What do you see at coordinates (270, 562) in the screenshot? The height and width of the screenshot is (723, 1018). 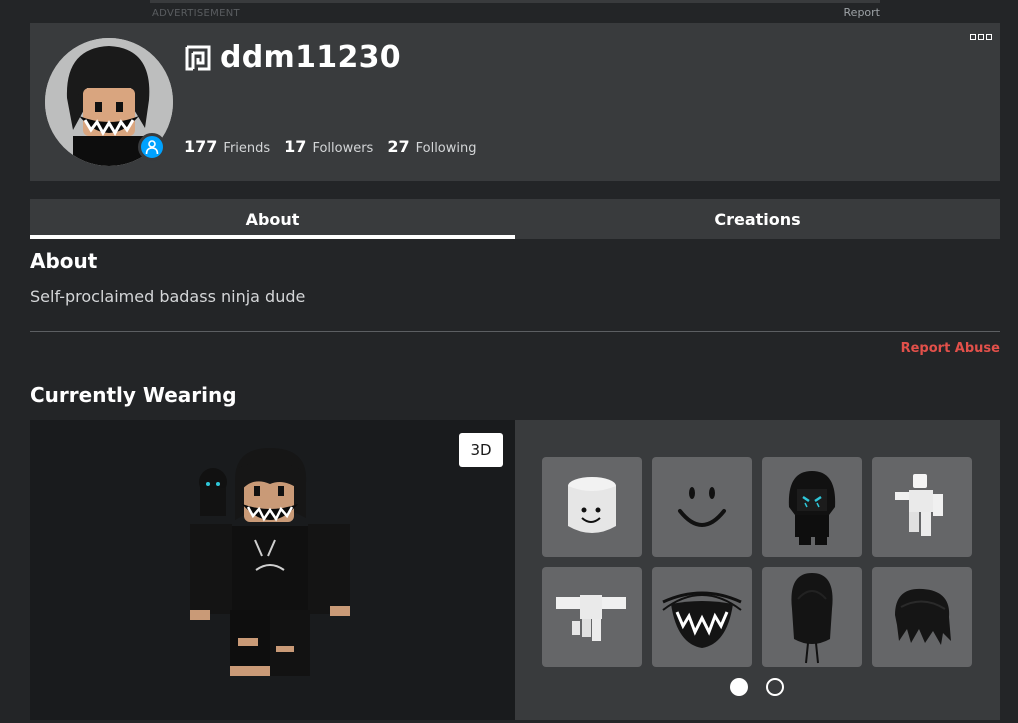 I see `avatar-3d-model-icon` at bounding box center [270, 562].